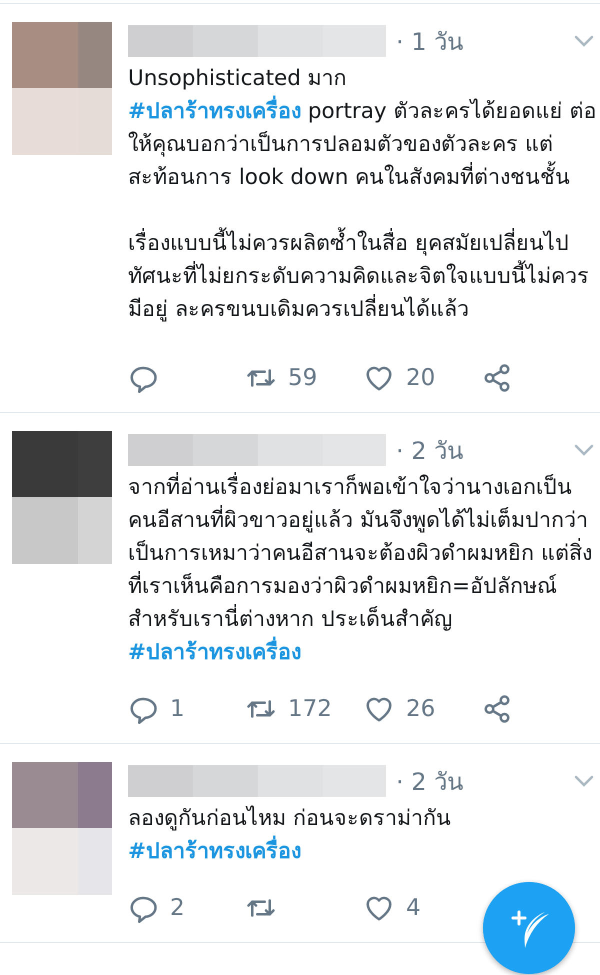  What do you see at coordinates (177, 709) in the screenshot?
I see `reply-count: 1` at bounding box center [177, 709].